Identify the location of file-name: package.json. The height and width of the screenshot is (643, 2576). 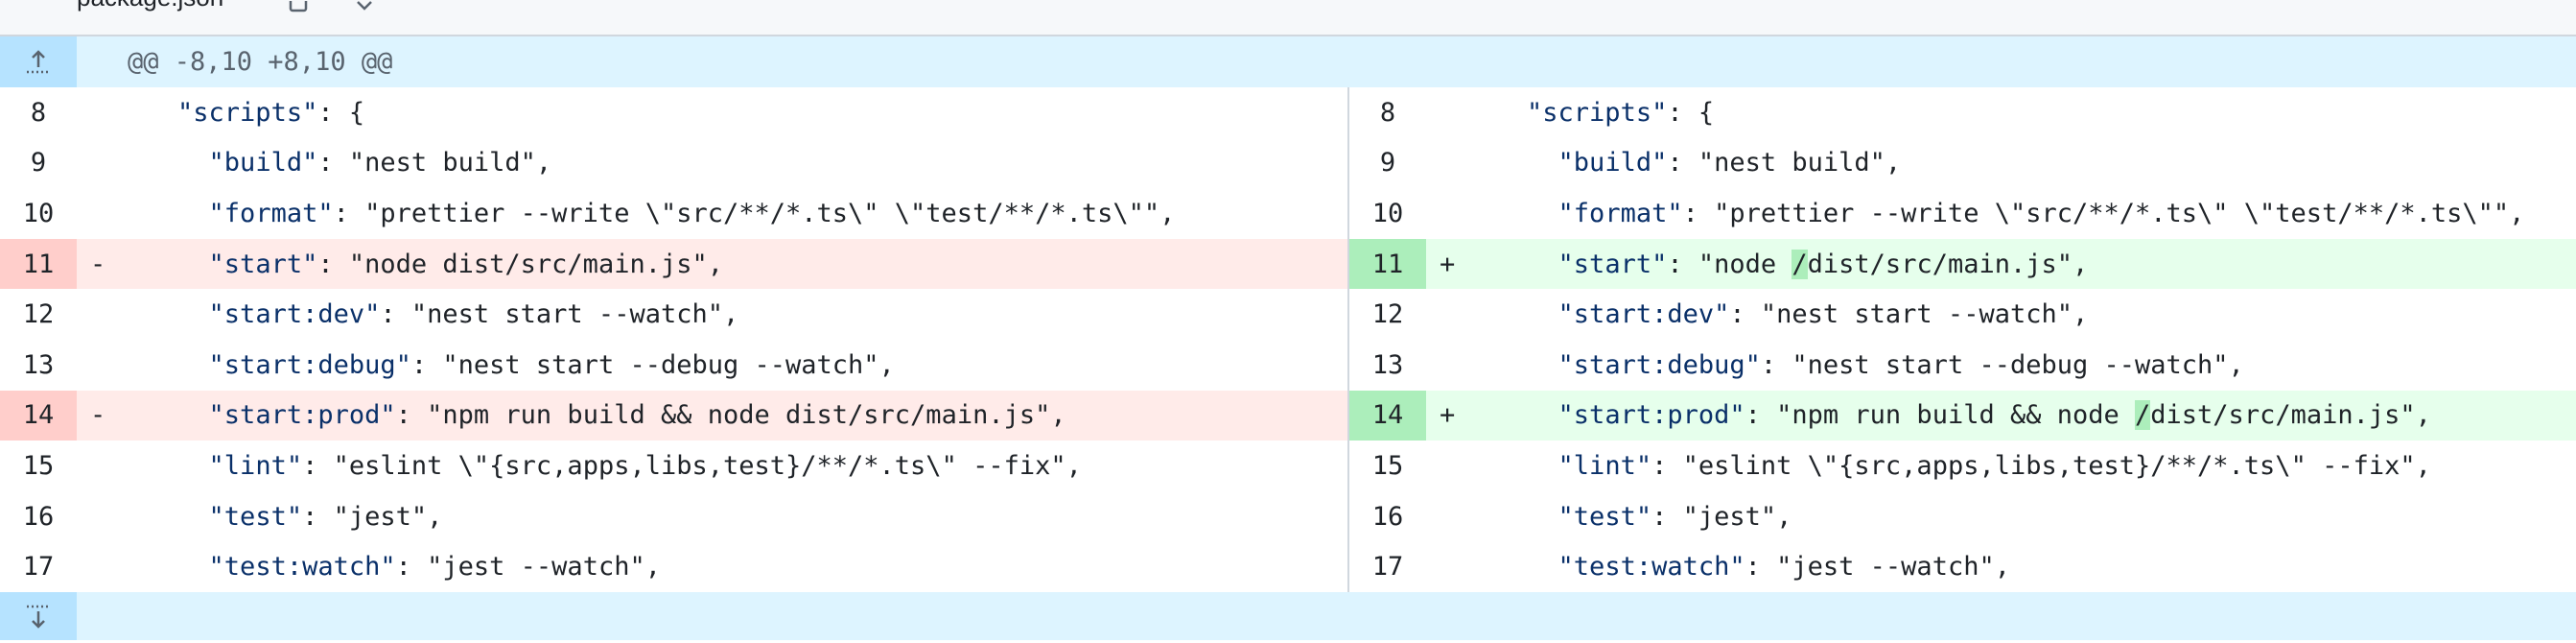
(150, 6).